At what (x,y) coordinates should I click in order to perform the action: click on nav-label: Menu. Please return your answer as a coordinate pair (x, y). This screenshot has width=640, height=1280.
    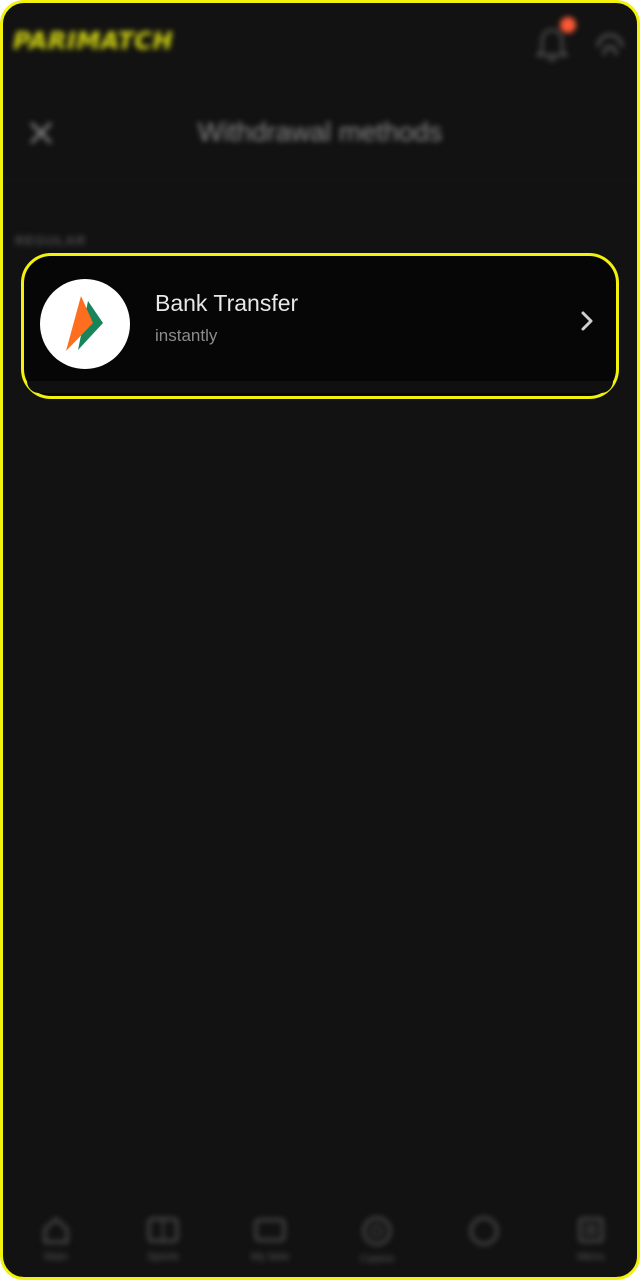
    Looking at the image, I should click on (591, 1257).